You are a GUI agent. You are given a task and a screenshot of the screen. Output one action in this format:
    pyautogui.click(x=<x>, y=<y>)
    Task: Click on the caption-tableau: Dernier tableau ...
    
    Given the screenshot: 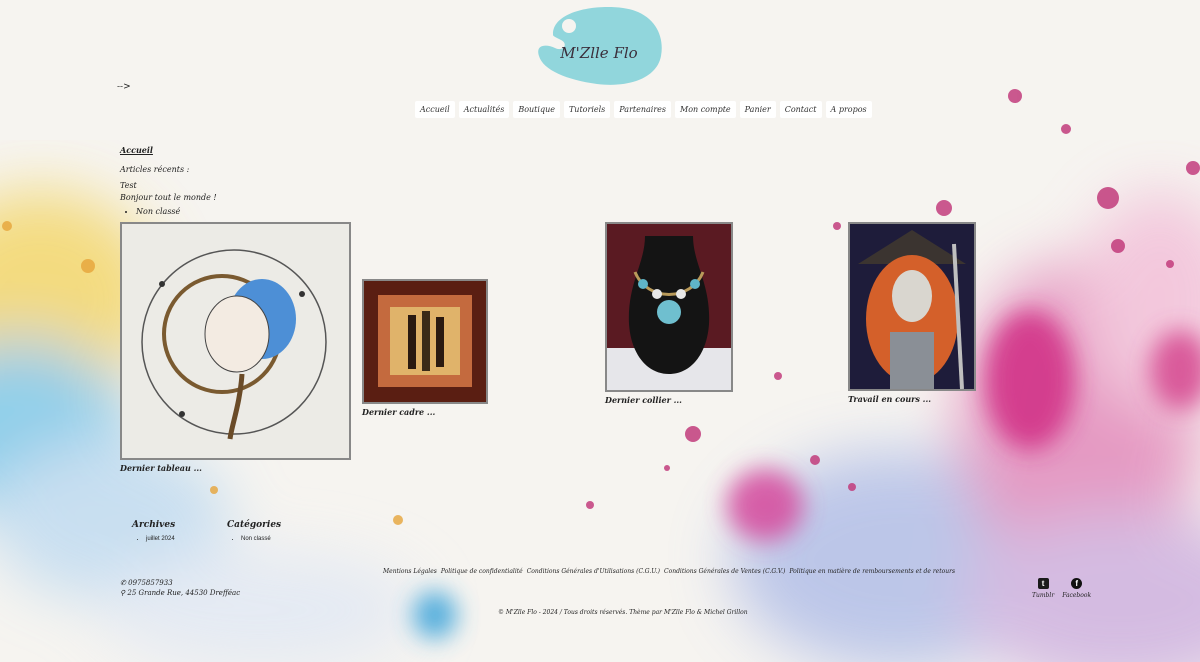 What is the action you would take?
    pyautogui.click(x=235, y=468)
    